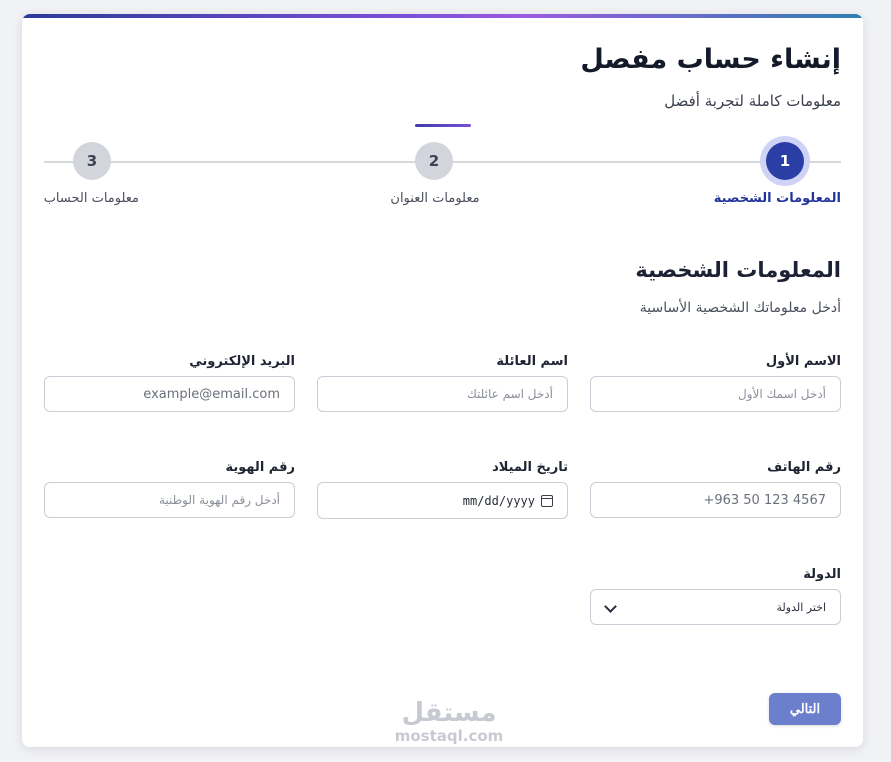  What do you see at coordinates (803, 361) in the screenshot?
I see `first-name-label: الاسم الأول` at bounding box center [803, 361].